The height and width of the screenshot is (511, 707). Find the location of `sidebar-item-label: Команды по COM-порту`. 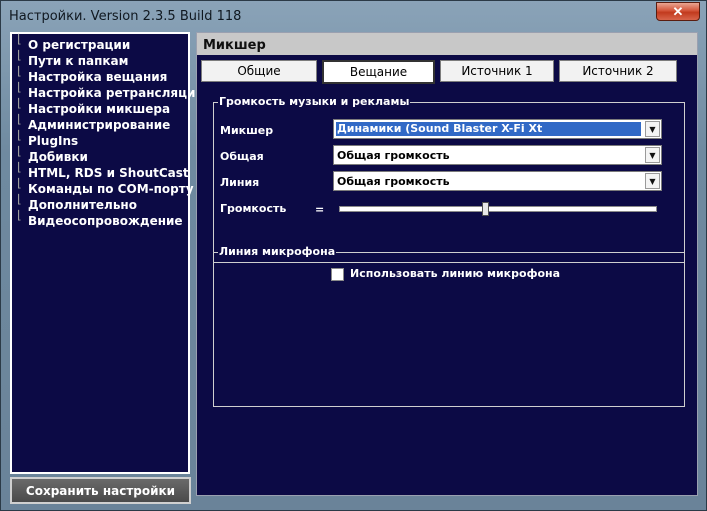

sidebar-item-label: Команды по COM-порту is located at coordinates (111, 189).